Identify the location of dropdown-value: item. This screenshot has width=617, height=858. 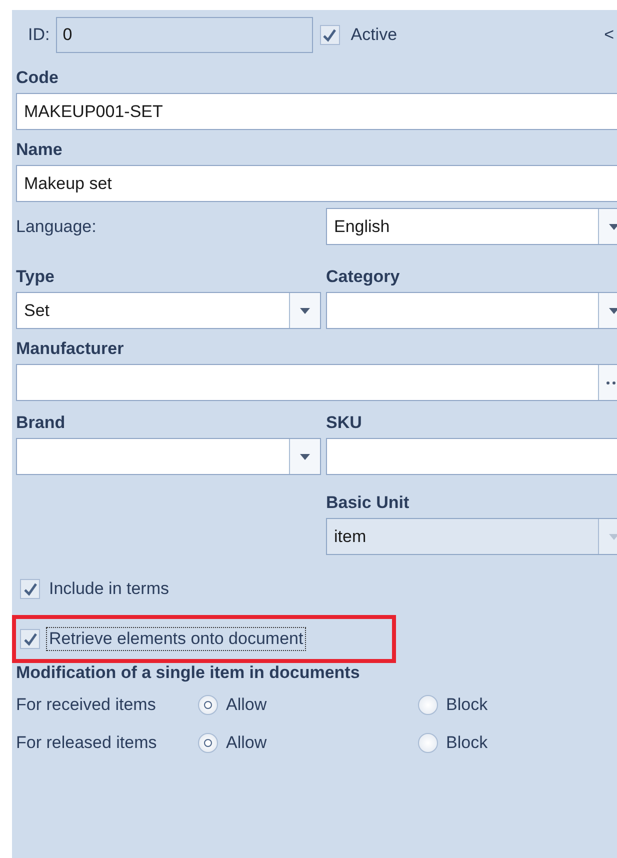
(350, 536).